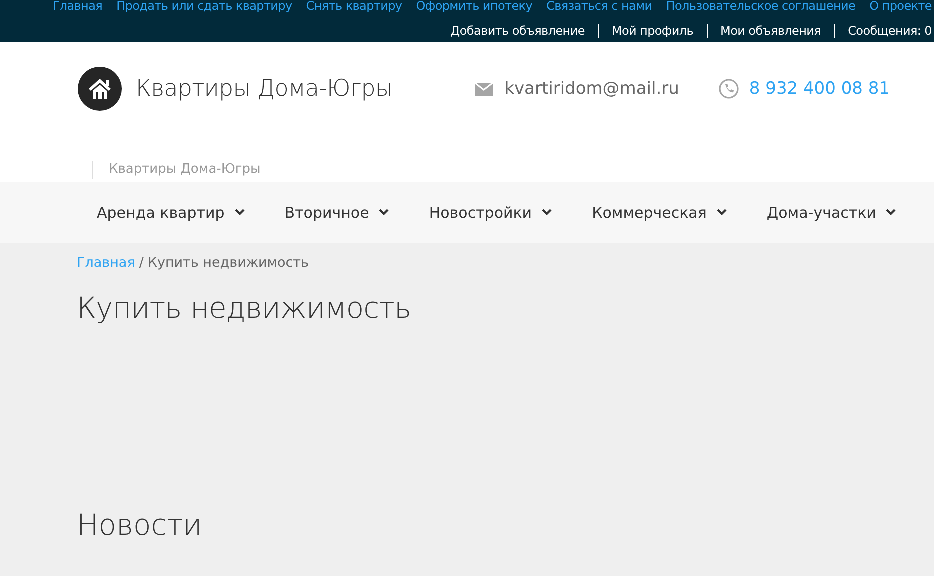 Image resolution: width=934 pixels, height=576 pixels. I want to click on nav-menu-item: Новостройки, so click(490, 213).